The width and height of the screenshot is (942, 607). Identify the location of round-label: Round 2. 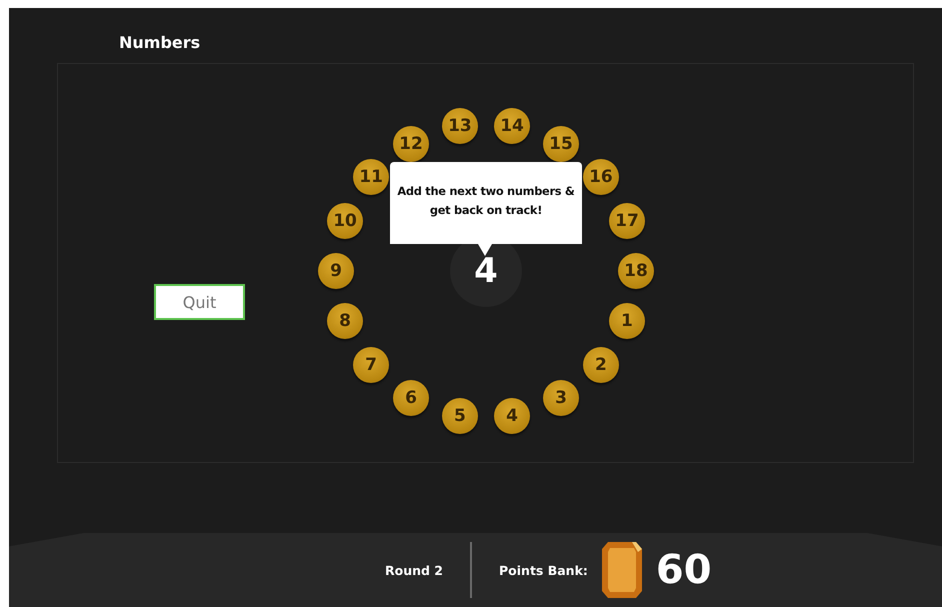
(414, 570).